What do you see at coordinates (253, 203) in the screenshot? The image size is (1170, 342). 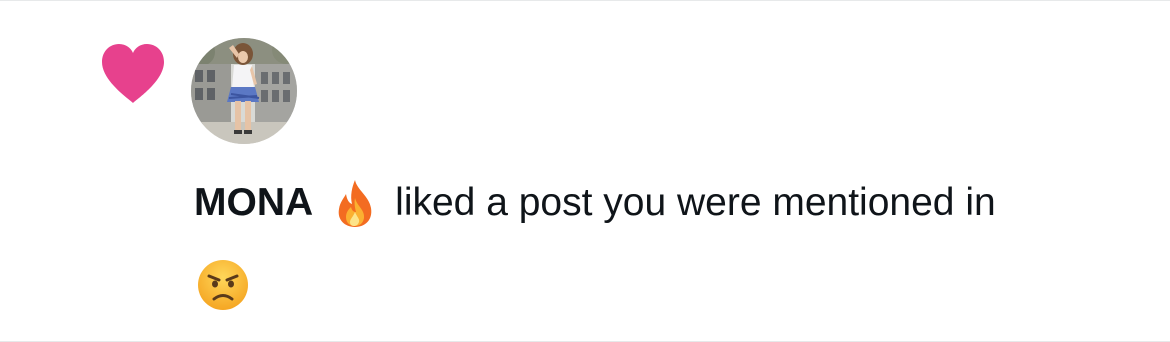 I see `actor-name: MONA` at bounding box center [253, 203].